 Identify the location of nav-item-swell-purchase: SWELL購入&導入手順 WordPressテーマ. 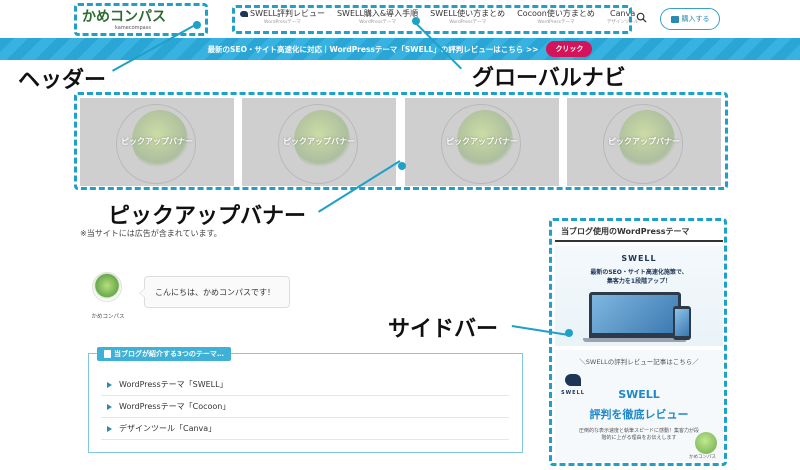
(377, 21).